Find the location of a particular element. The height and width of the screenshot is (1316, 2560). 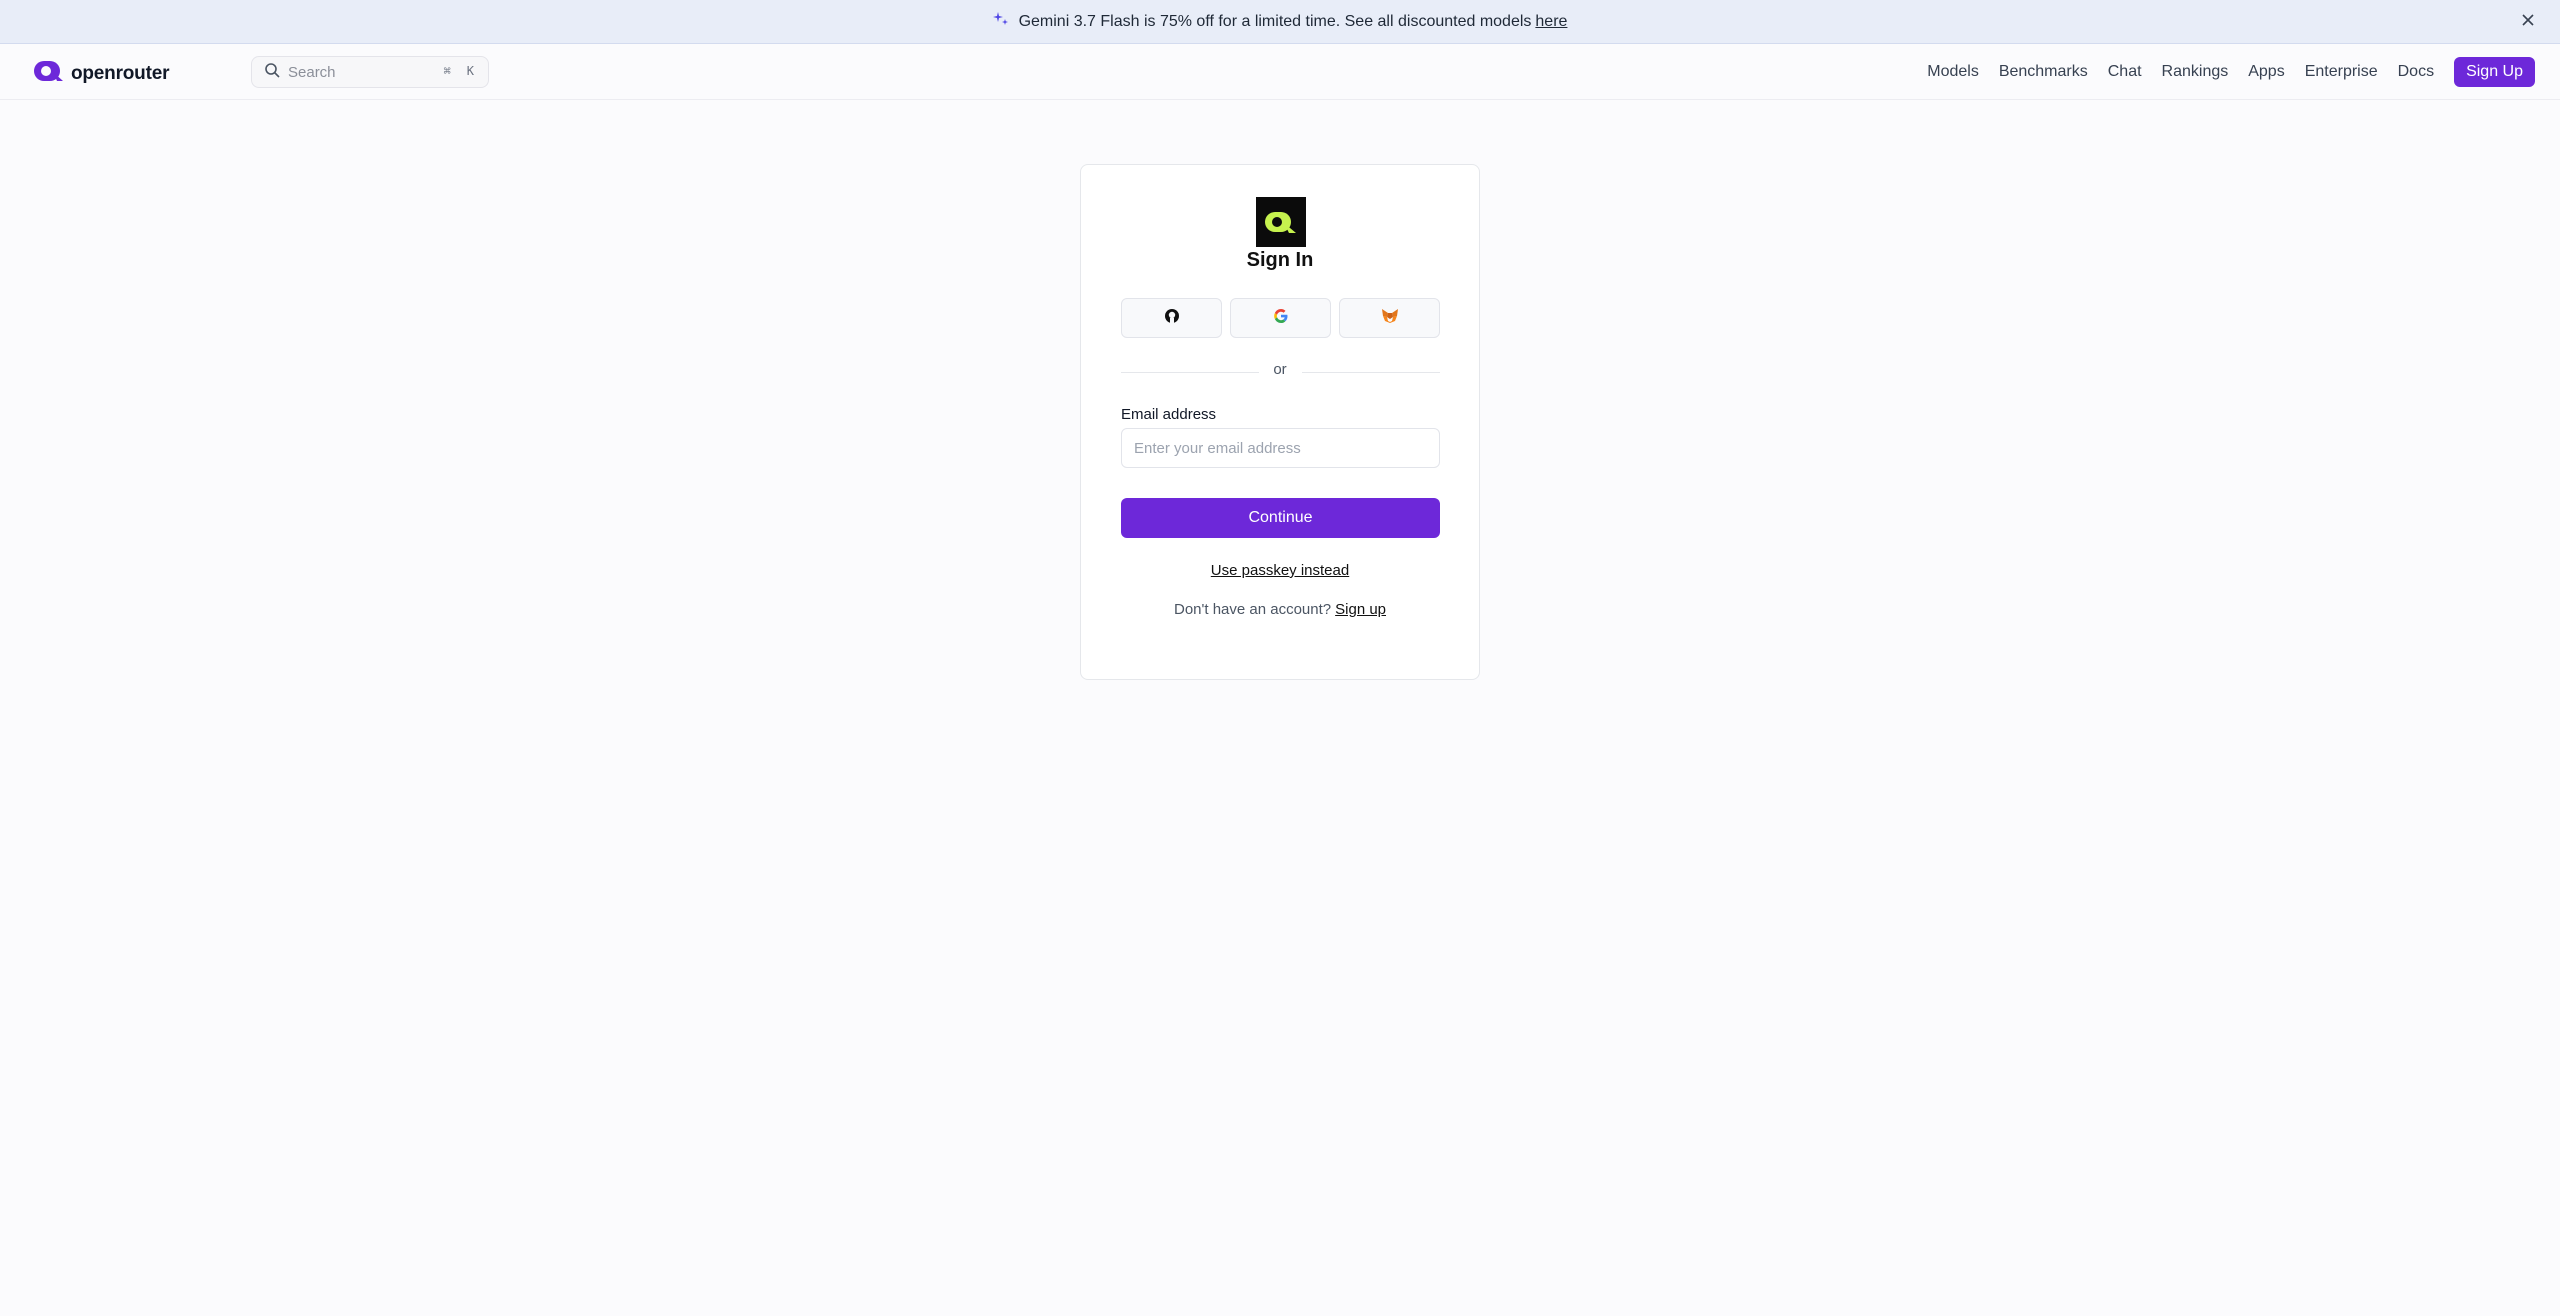

divider-or: or is located at coordinates (1280, 369).